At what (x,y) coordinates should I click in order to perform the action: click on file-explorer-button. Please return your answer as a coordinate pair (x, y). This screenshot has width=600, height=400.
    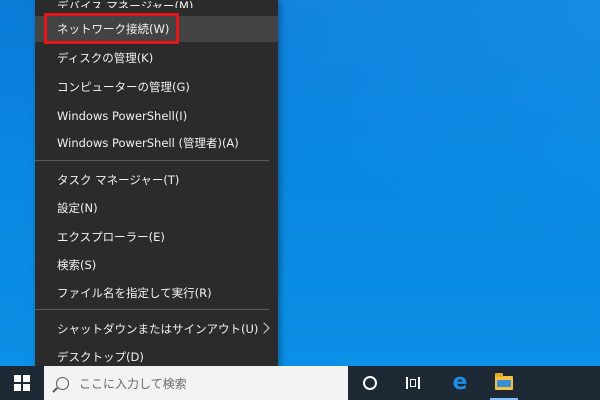
    Looking at the image, I should click on (504, 383).